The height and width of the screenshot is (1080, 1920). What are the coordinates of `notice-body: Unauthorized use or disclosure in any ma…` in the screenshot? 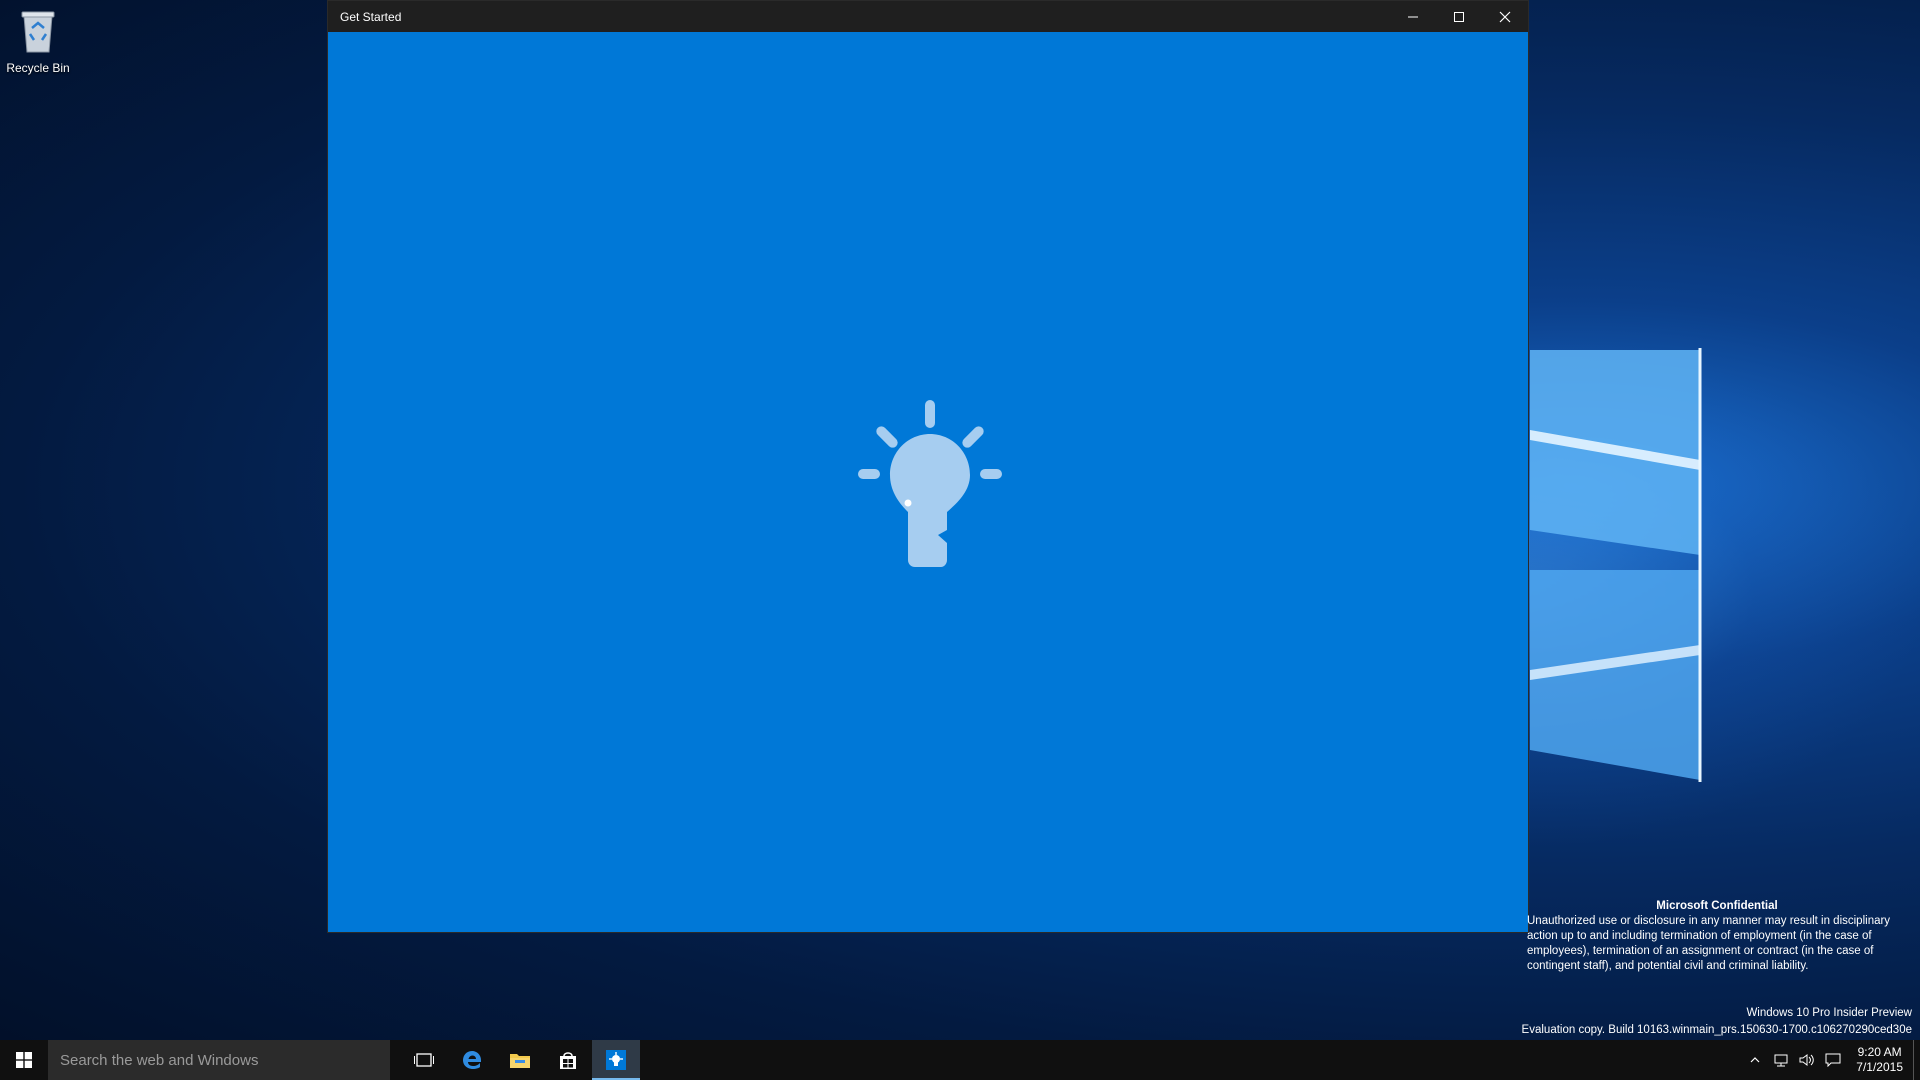 It's located at (1709, 943).